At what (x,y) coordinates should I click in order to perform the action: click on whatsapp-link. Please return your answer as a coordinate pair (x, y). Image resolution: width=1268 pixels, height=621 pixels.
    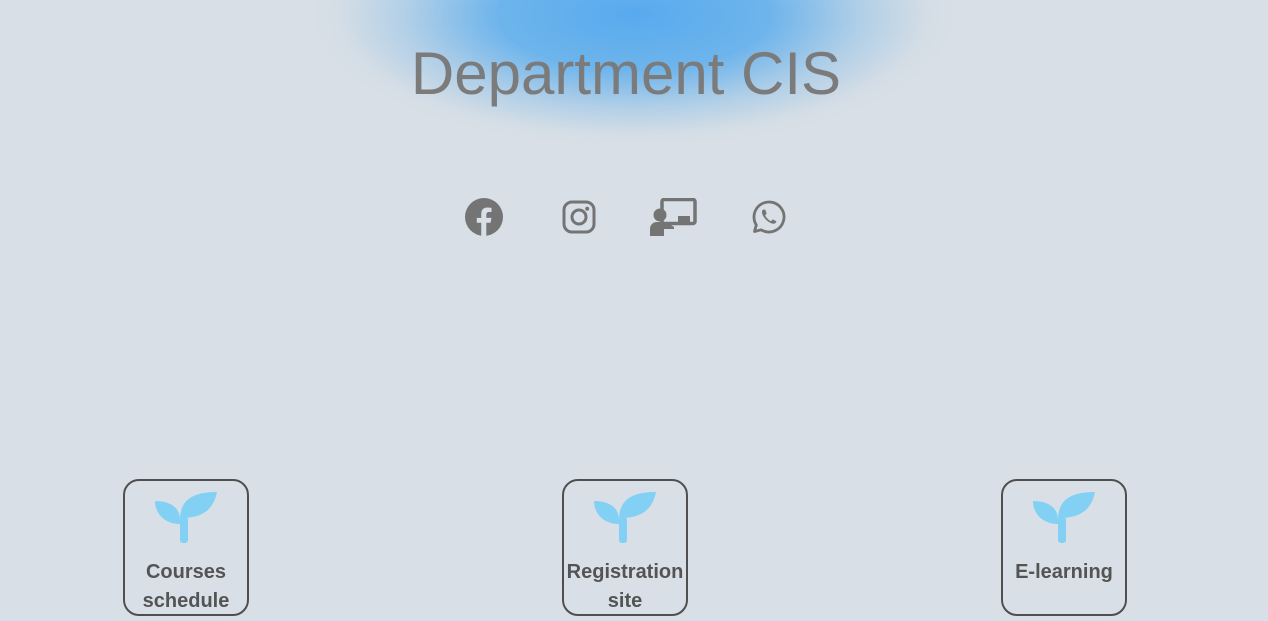
    Looking at the image, I should click on (768, 217).